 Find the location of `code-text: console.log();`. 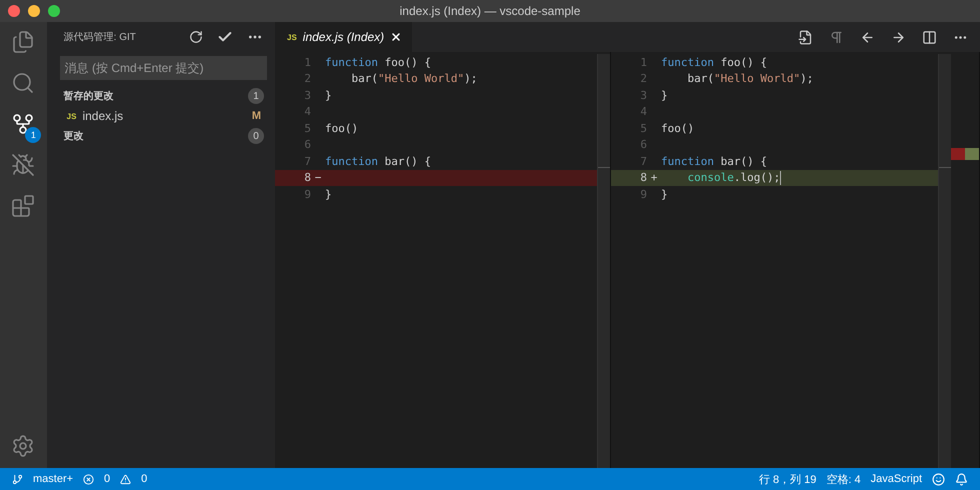

code-text: console.log(); is located at coordinates (733, 177).